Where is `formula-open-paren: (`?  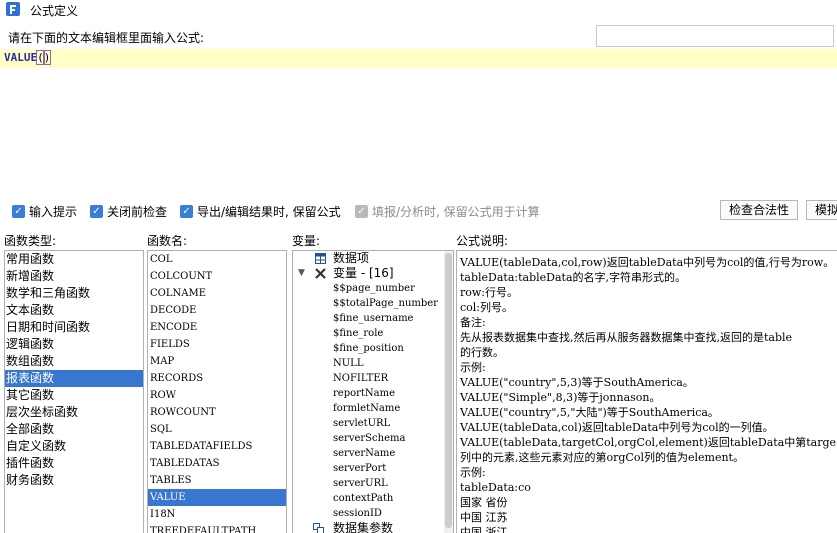
formula-open-paren: ( is located at coordinates (40, 57).